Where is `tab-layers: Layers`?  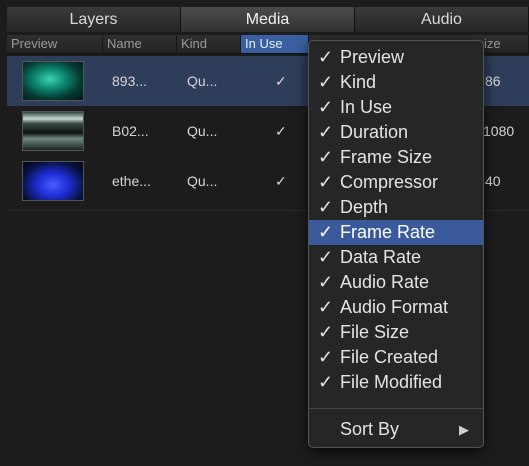 tab-layers: Layers is located at coordinates (94, 19).